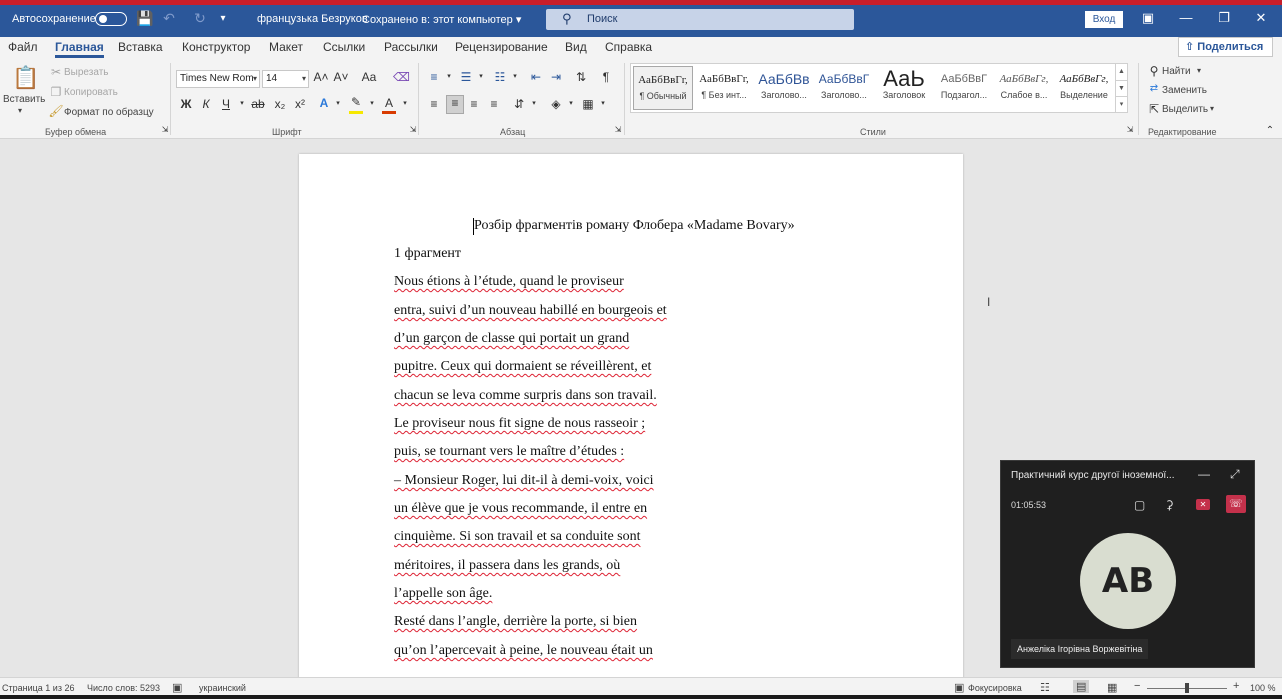  What do you see at coordinates (1130, 129) in the screenshot?
I see `styles-launcher-icon: ⇲` at bounding box center [1130, 129].